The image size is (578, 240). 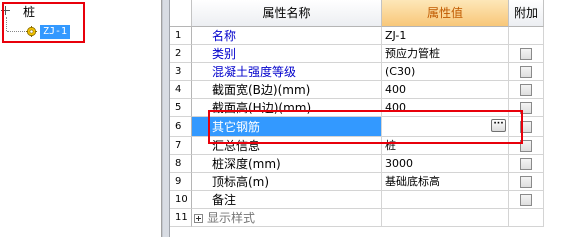 I want to click on property-value: ZJ-1, so click(x=445, y=36).